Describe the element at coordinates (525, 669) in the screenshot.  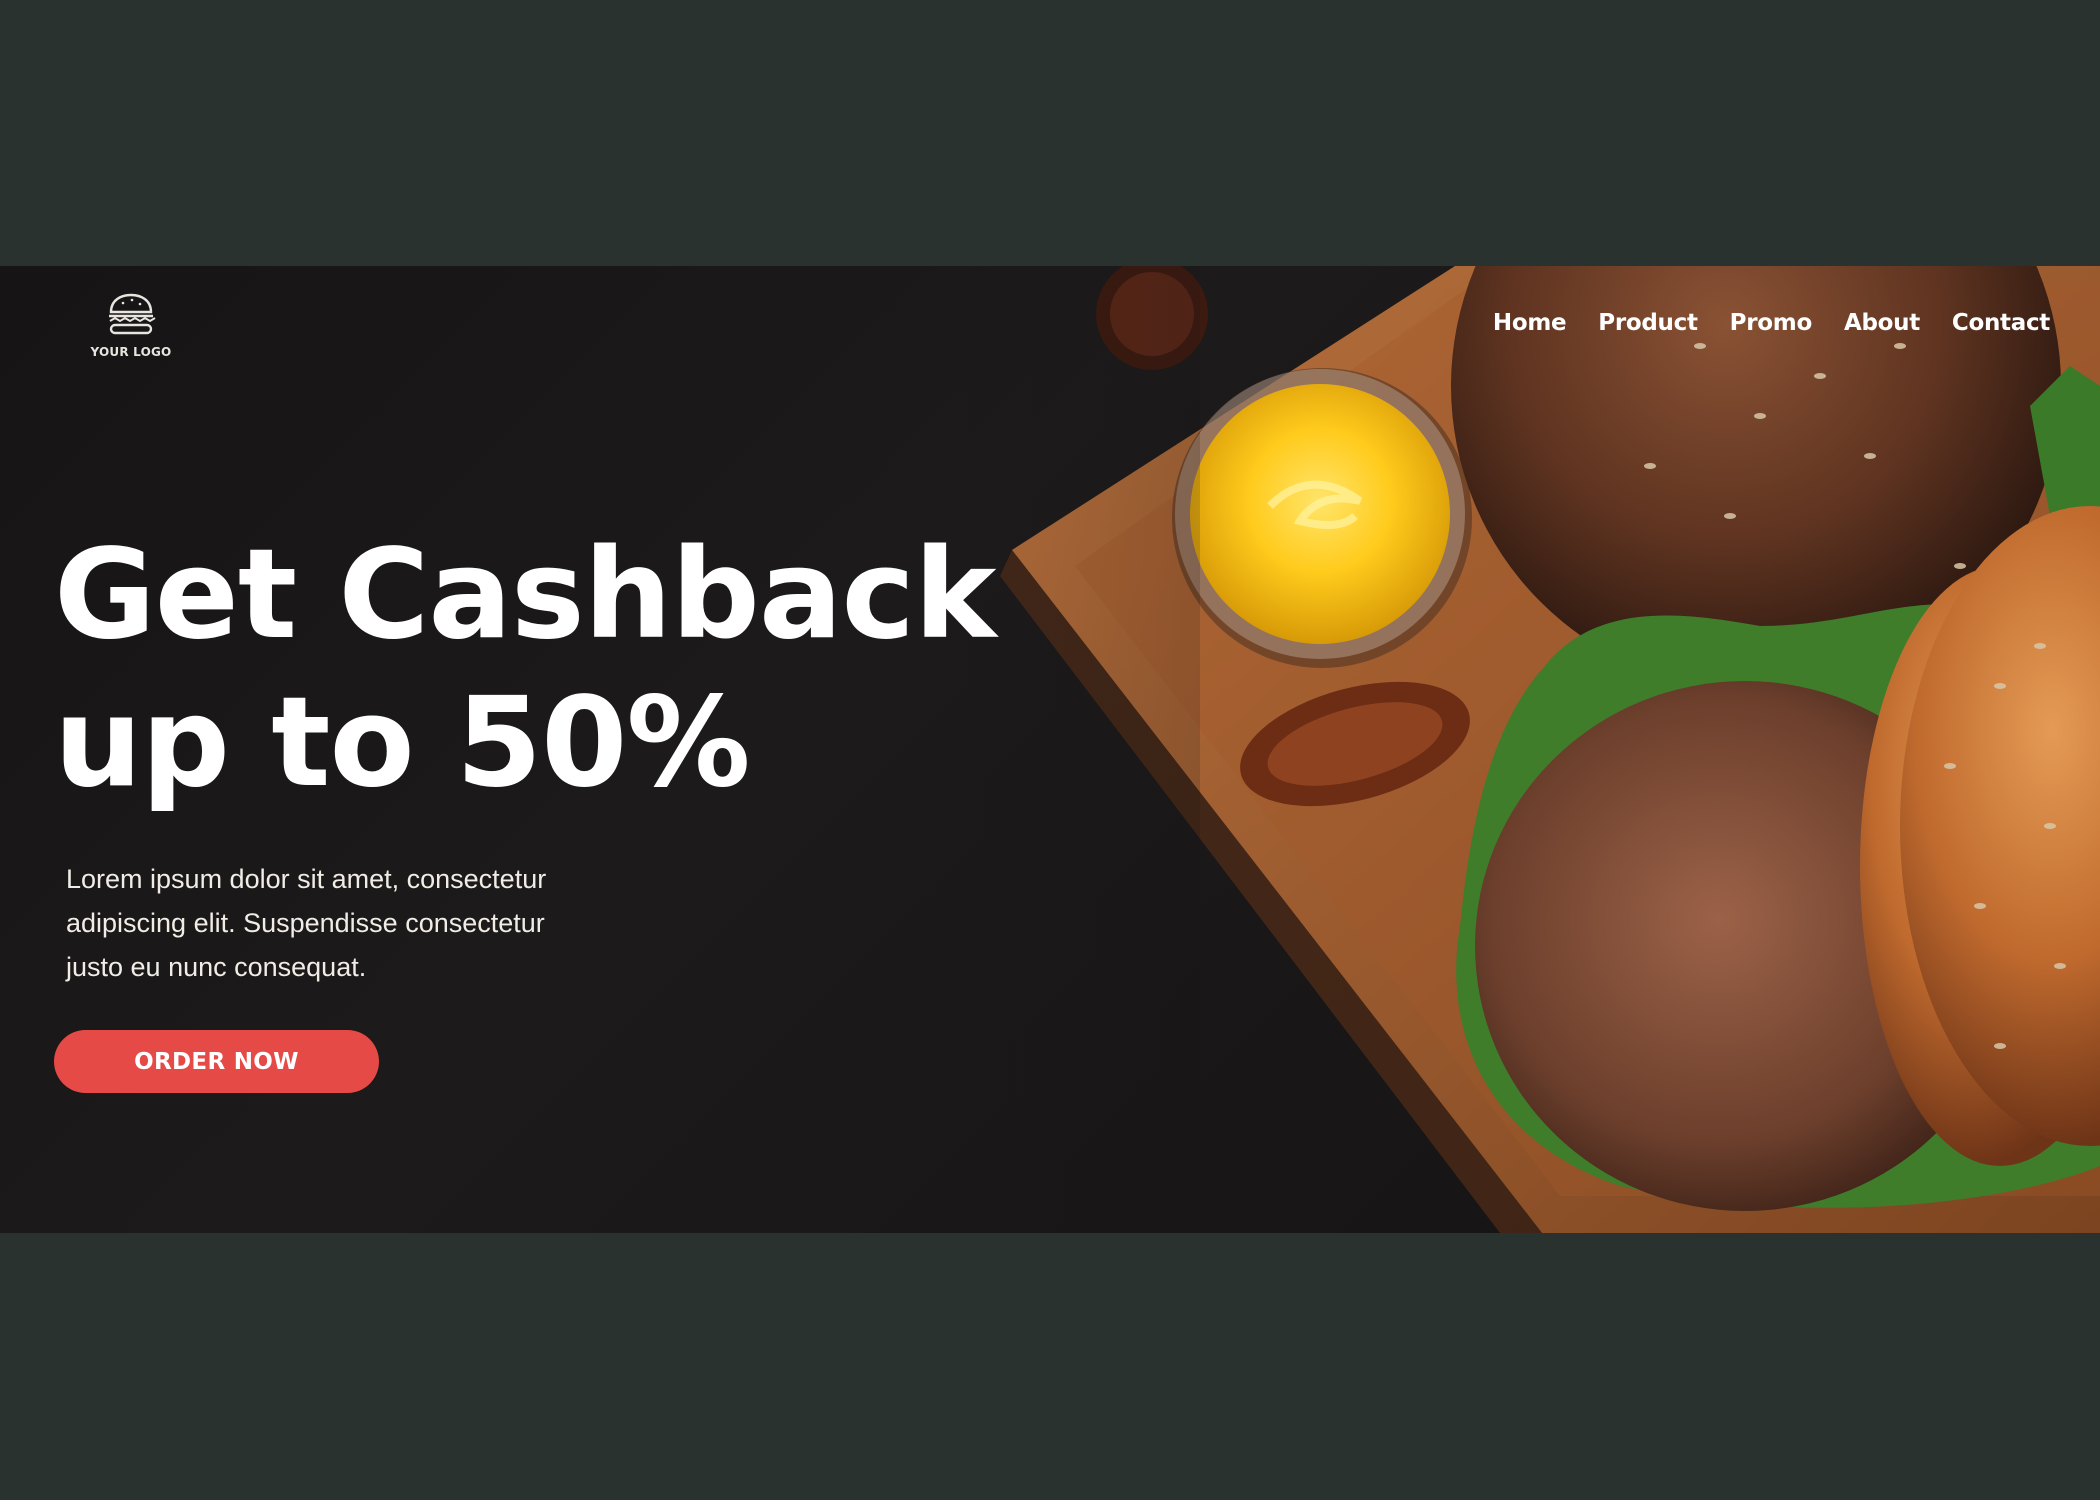
I see `hero-headline: Get Cashback up to 50%` at that location.